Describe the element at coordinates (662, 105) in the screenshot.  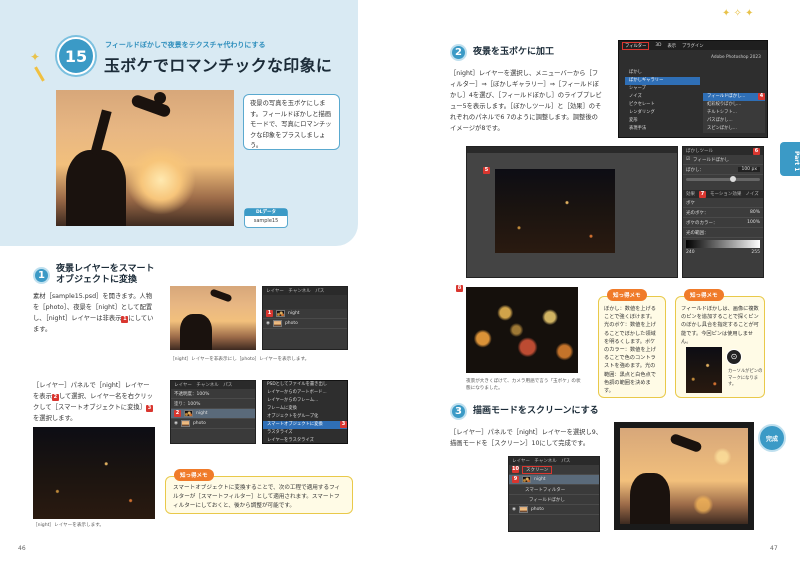
I see `menu-item: ピクセレート` at that location.